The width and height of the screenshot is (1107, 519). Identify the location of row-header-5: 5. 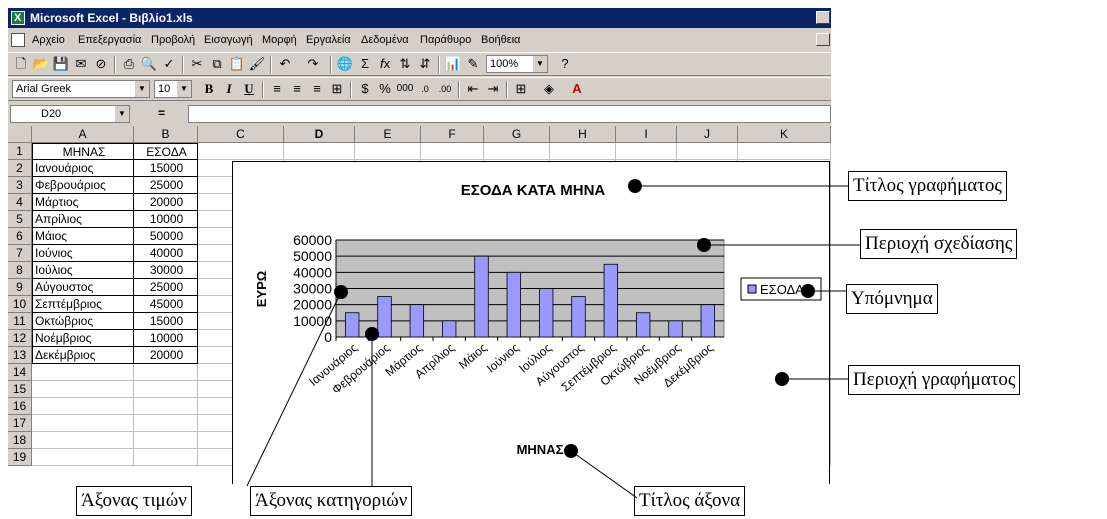
(20, 219).